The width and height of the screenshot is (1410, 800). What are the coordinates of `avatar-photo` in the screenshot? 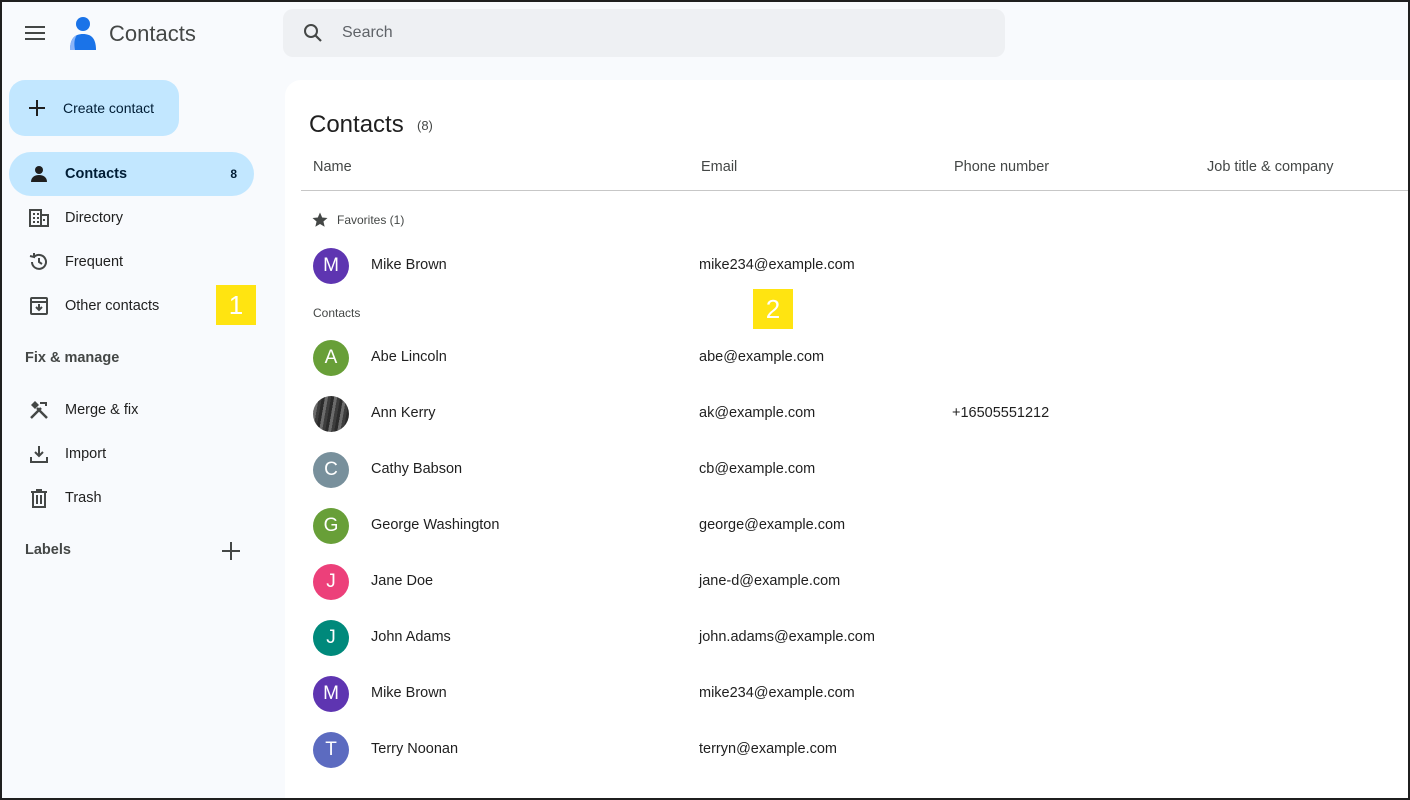 It's located at (331, 414).